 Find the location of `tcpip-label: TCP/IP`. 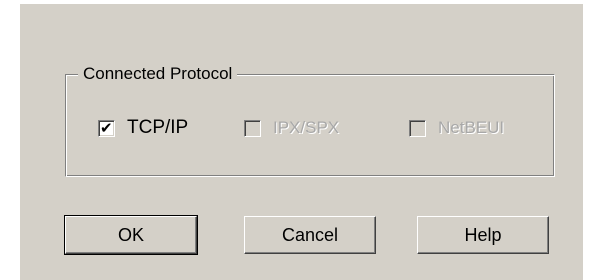

tcpip-label: TCP/IP is located at coordinates (158, 127).